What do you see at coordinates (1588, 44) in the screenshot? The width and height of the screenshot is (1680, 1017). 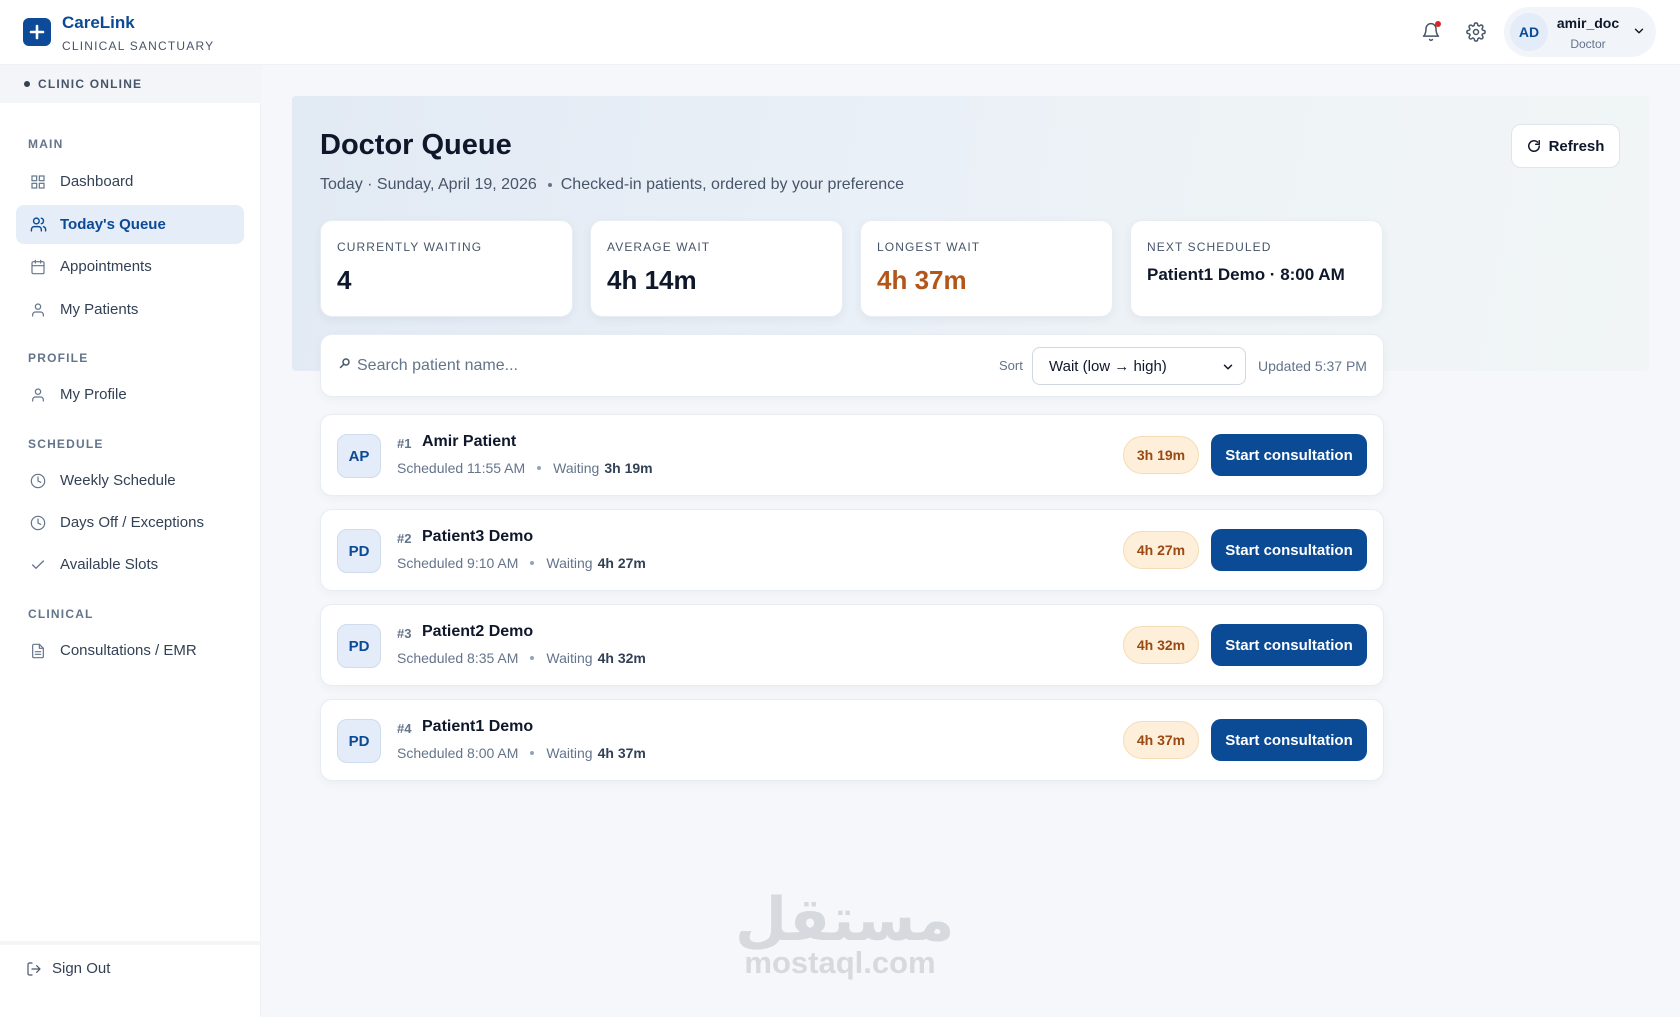 I see `user-role: Doctor` at bounding box center [1588, 44].